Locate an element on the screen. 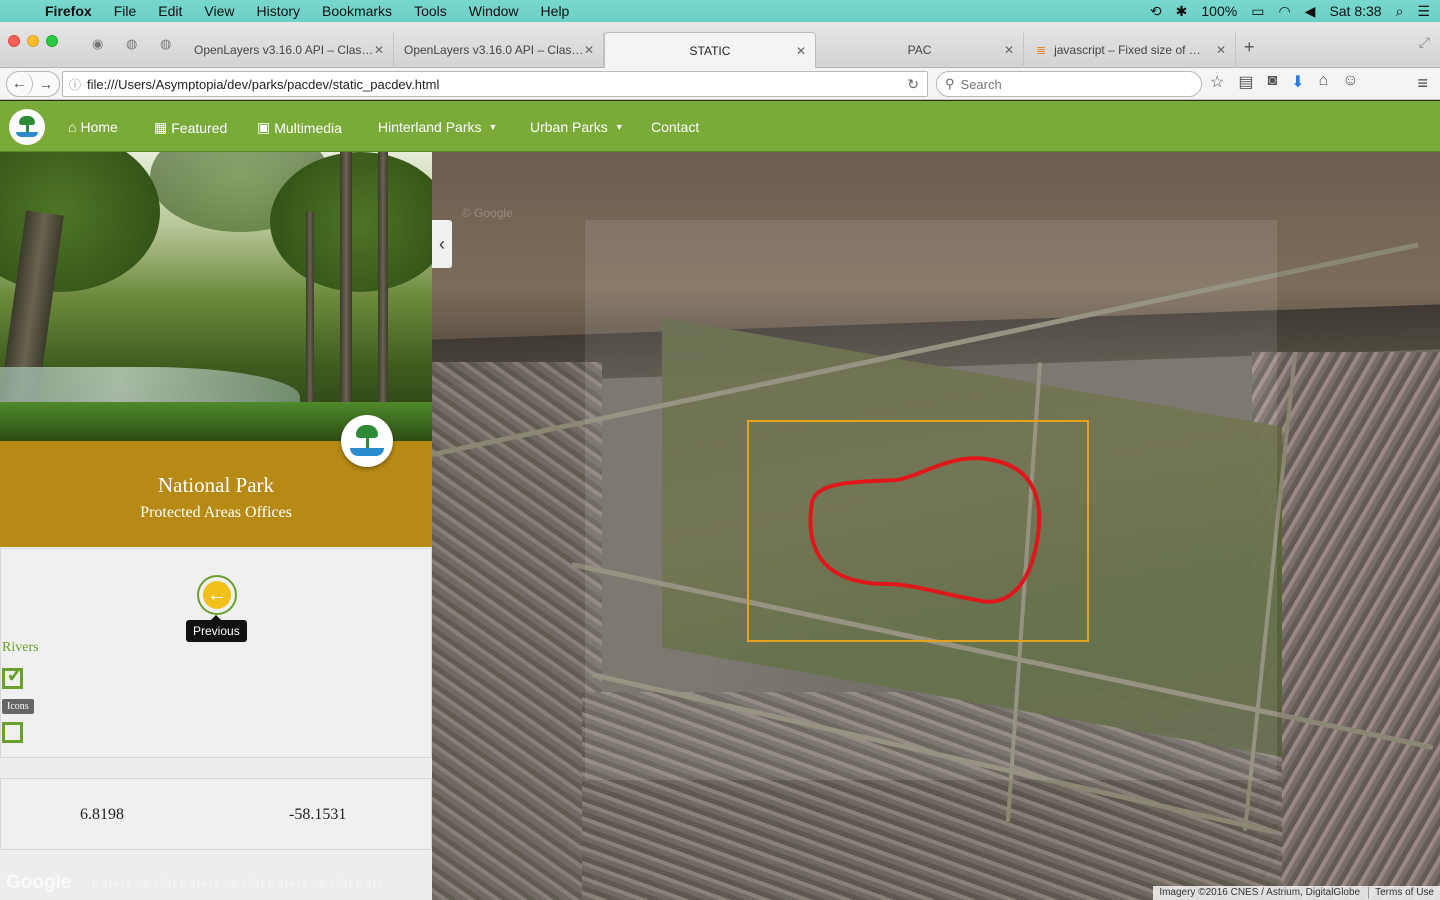  hello-chat-icon: ☺ is located at coordinates (1350, 82).